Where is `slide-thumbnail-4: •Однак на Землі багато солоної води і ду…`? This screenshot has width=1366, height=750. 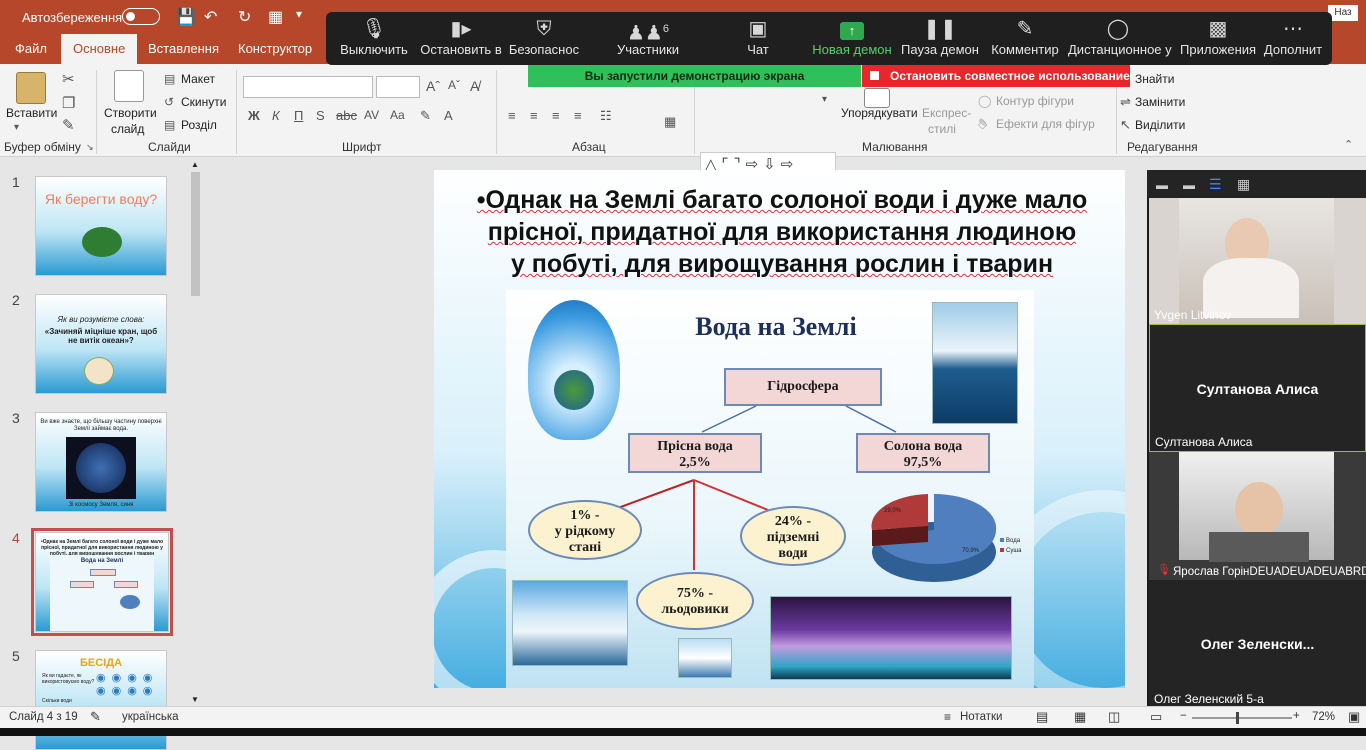
slide-thumbnail-4: •Однак на Землі багато солоної води і ду… is located at coordinates (102, 582).